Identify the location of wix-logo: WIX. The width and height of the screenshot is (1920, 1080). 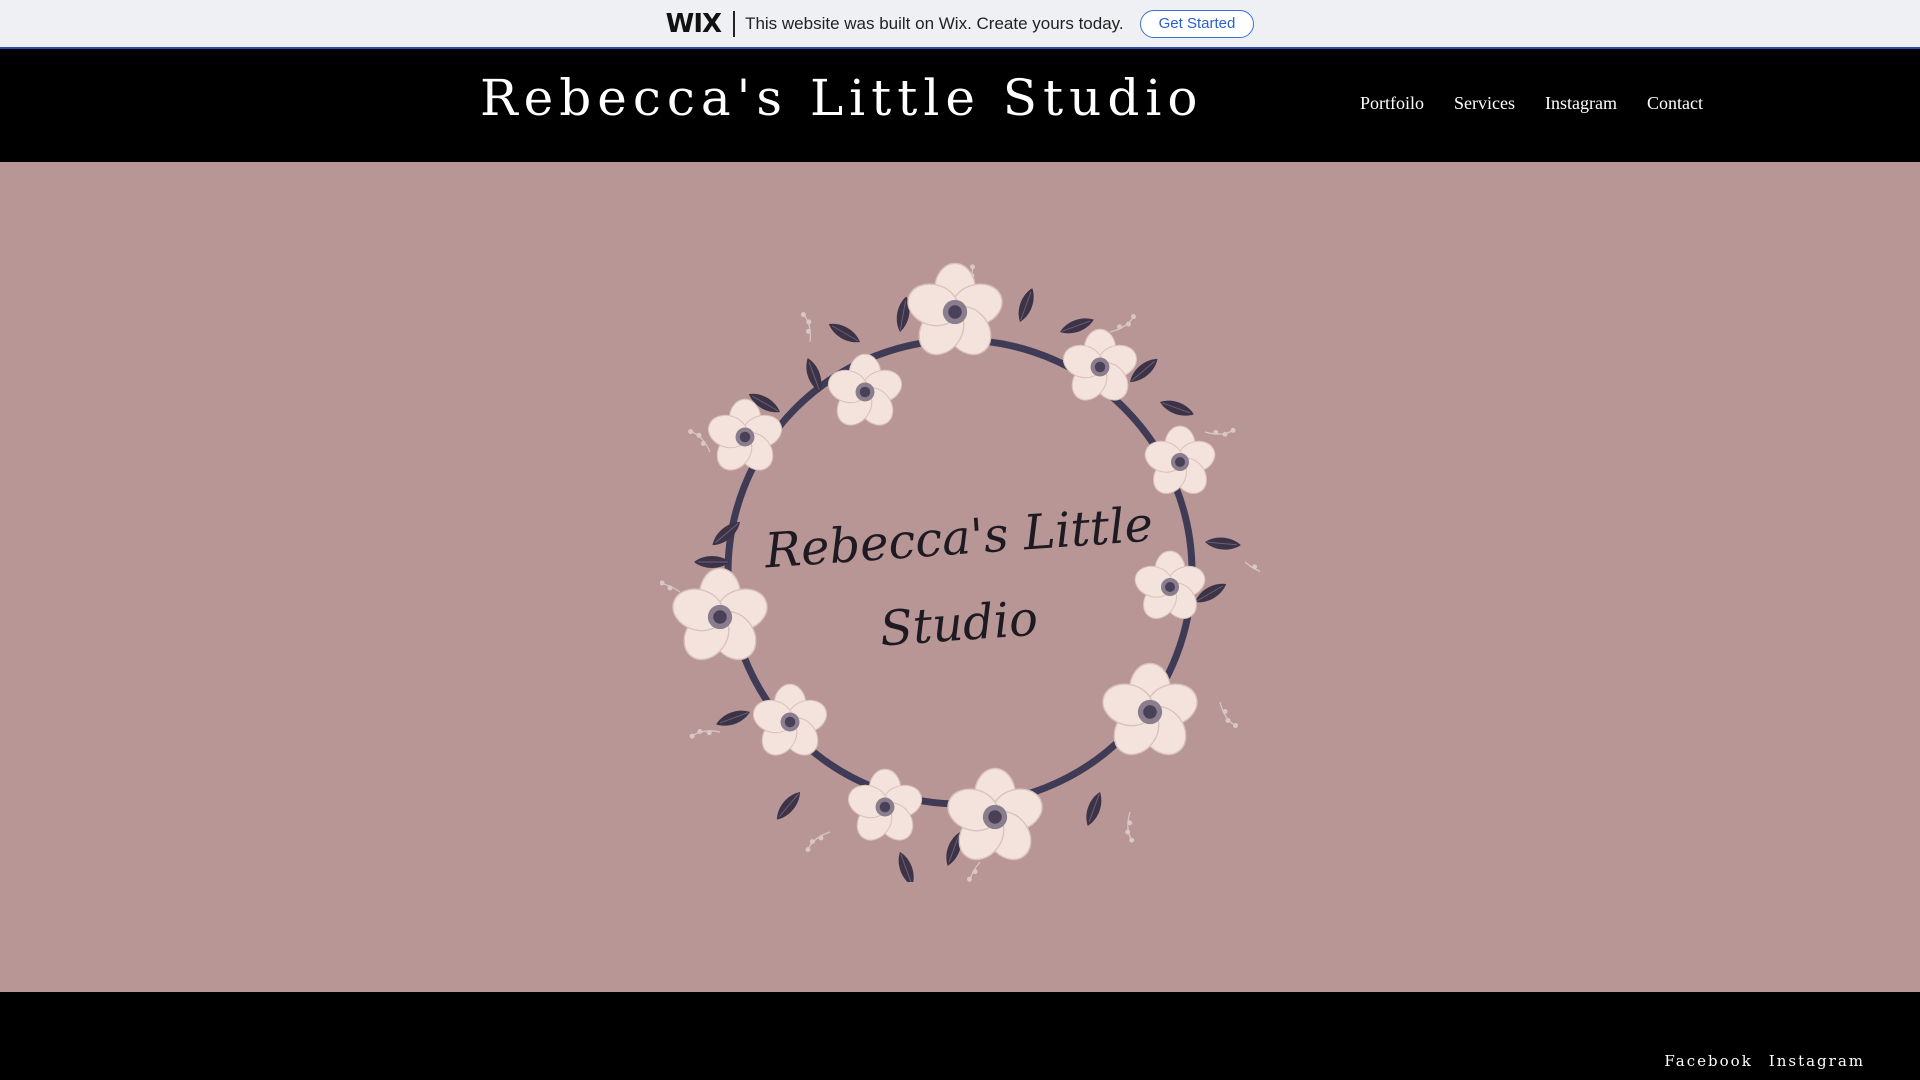
(694, 24).